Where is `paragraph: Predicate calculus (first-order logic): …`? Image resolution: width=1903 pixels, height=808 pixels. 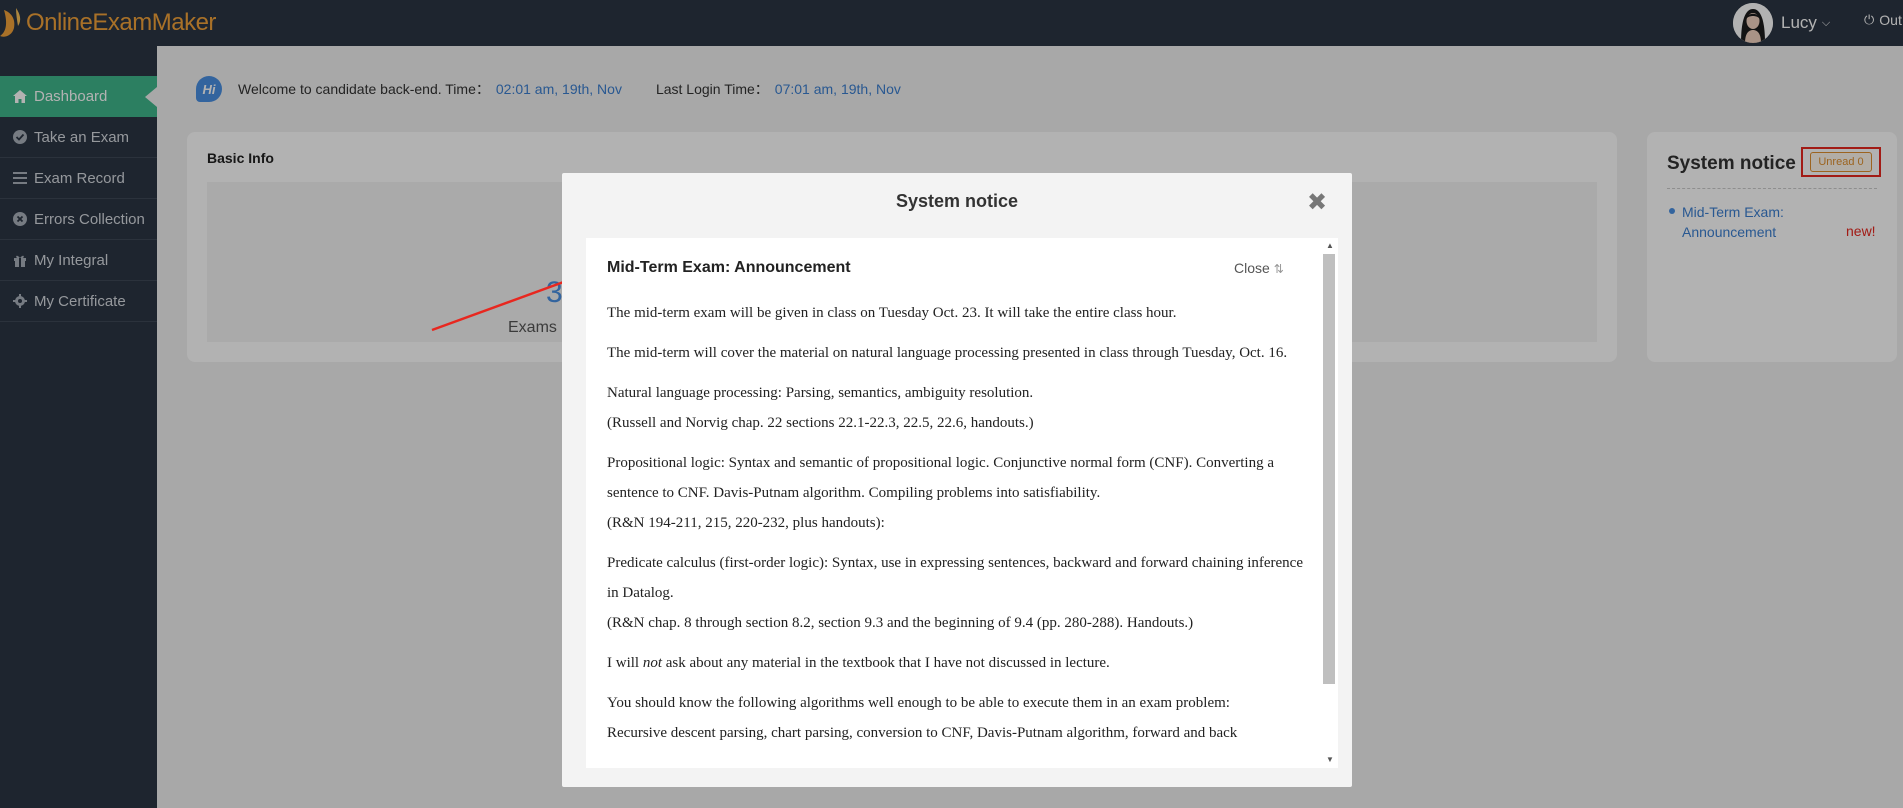 paragraph: Predicate calculus (first-order logic): … is located at coordinates (955, 593).